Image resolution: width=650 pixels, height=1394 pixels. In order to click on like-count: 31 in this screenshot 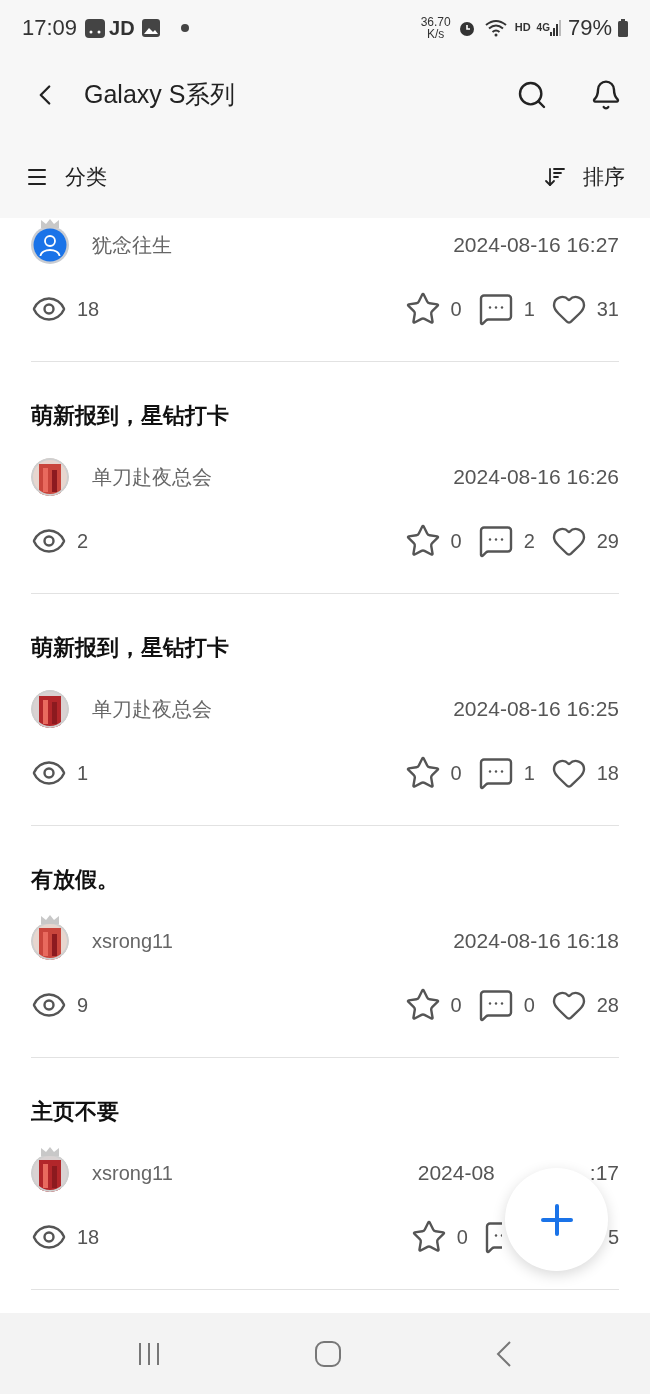, I will do `click(607, 309)`.